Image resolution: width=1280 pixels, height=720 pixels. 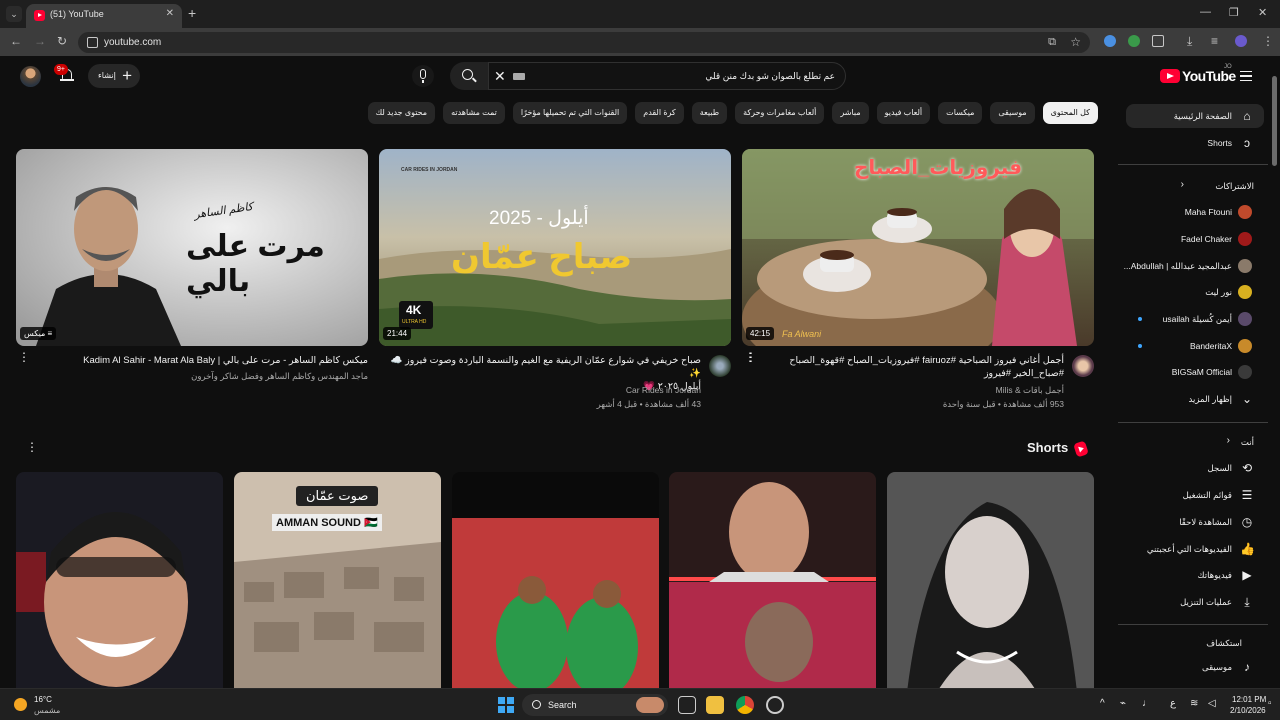 I want to click on sidebar-item-playlists: ☰ قوائم التشغيل, so click(x=1195, y=495).